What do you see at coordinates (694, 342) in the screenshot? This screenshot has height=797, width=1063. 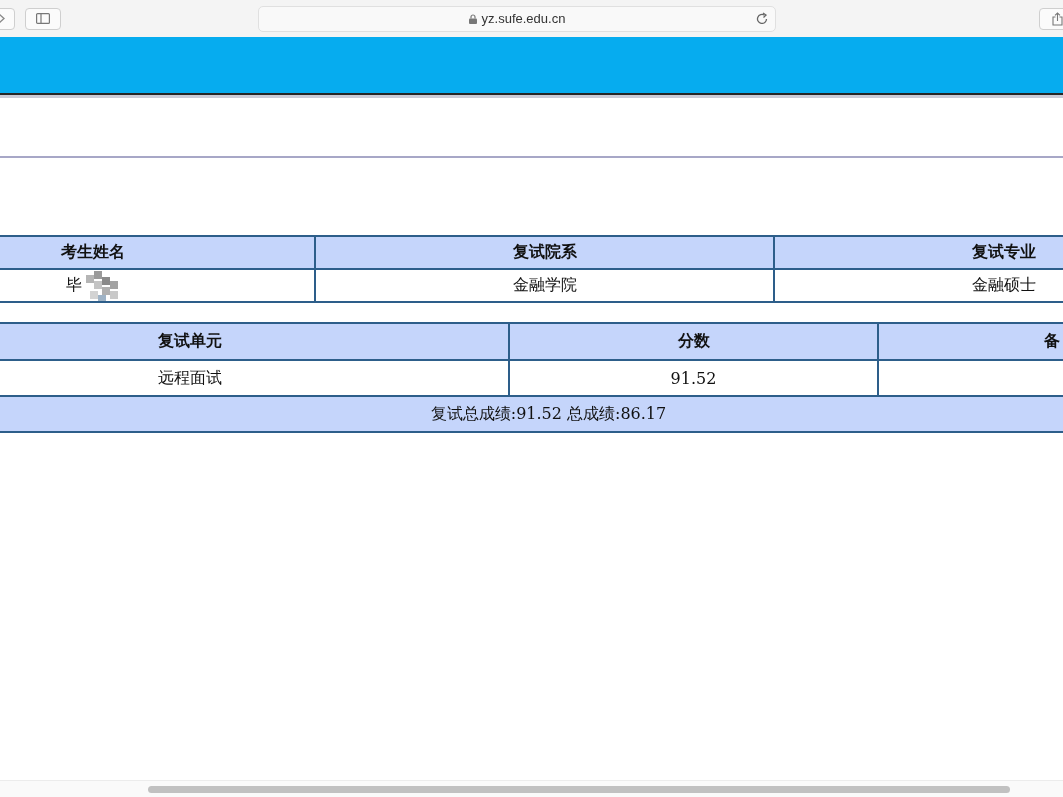 I see `column-header: 分数` at bounding box center [694, 342].